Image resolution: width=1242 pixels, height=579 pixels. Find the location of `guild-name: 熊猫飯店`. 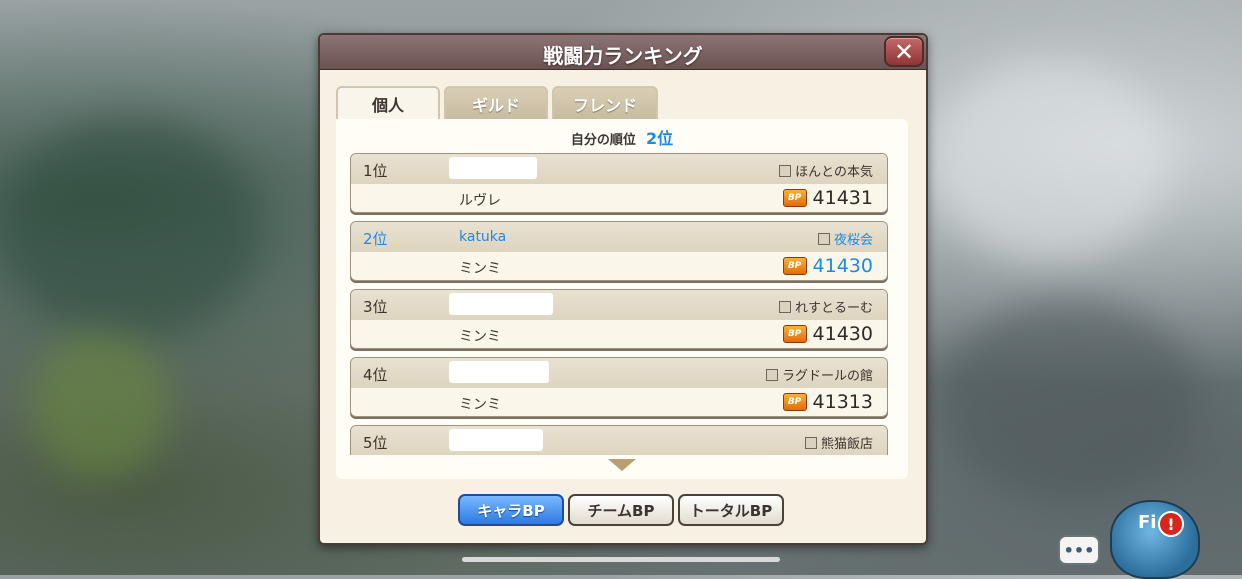

guild-name: 熊猫飯店 is located at coordinates (838, 442).